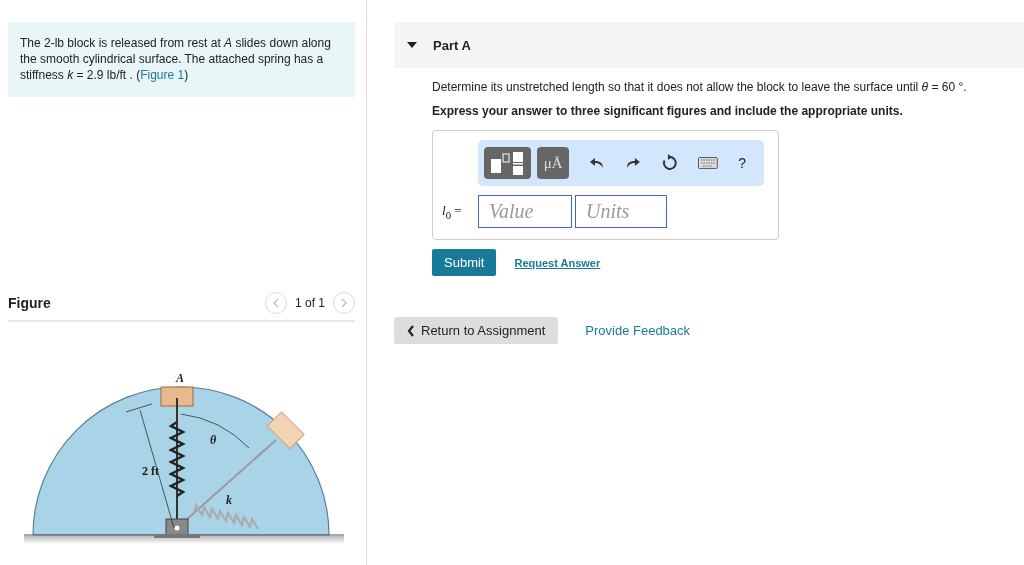 The image size is (1024, 565). I want to click on reset-icon, so click(669, 163).